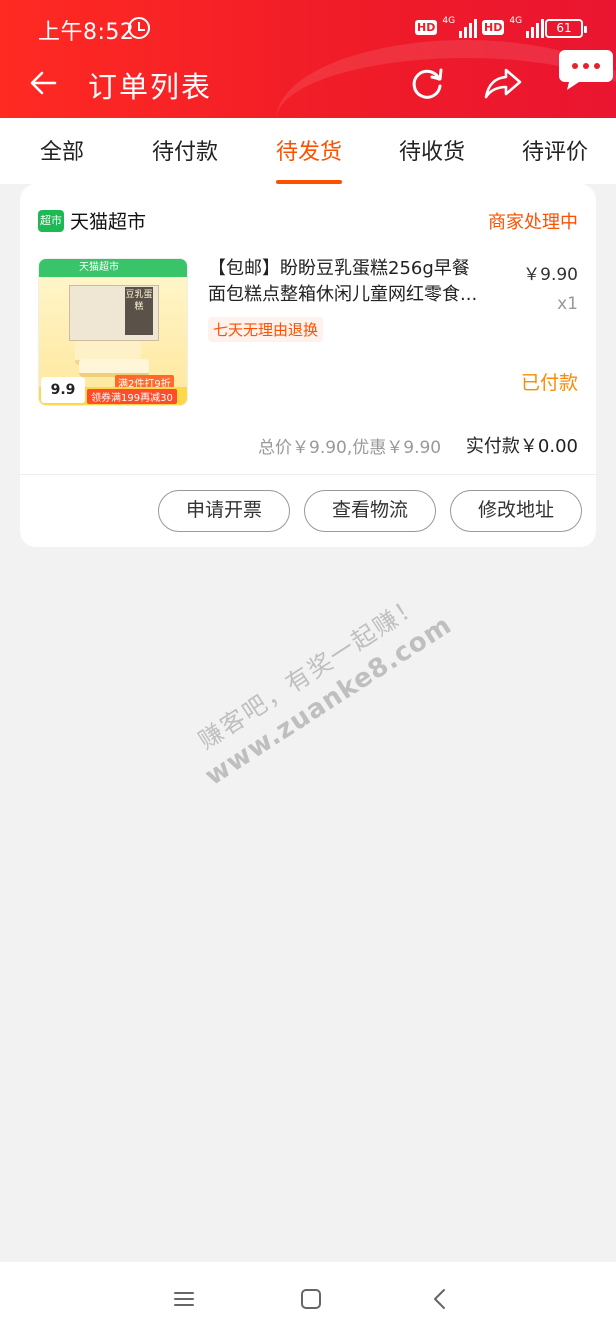  Describe the element at coordinates (185, 150) in the screenshot. I see `tab-pending-payment: 待付款` at that location.